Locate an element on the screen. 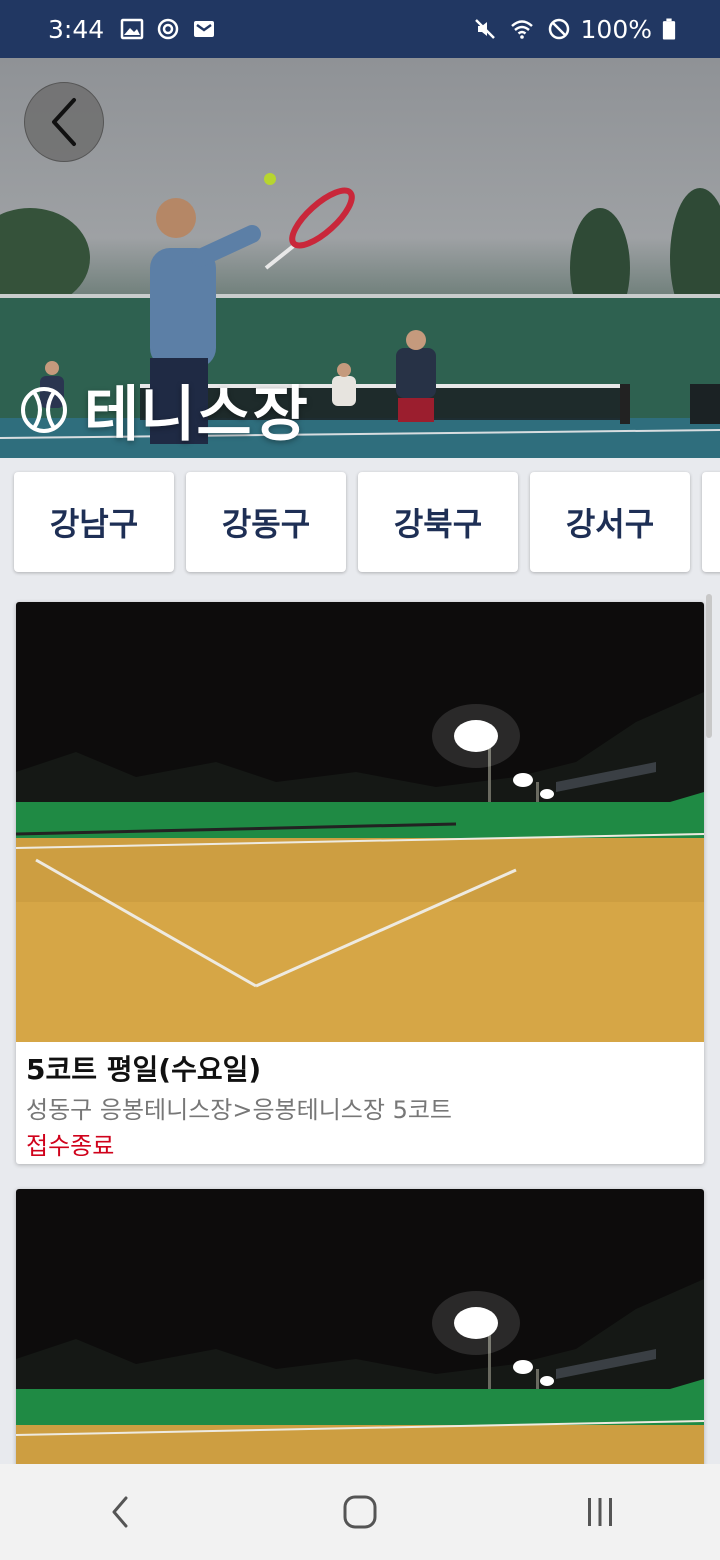 The height and width of the screenshot is (1560, 720). district-chip is located at coordinates (711, 522).